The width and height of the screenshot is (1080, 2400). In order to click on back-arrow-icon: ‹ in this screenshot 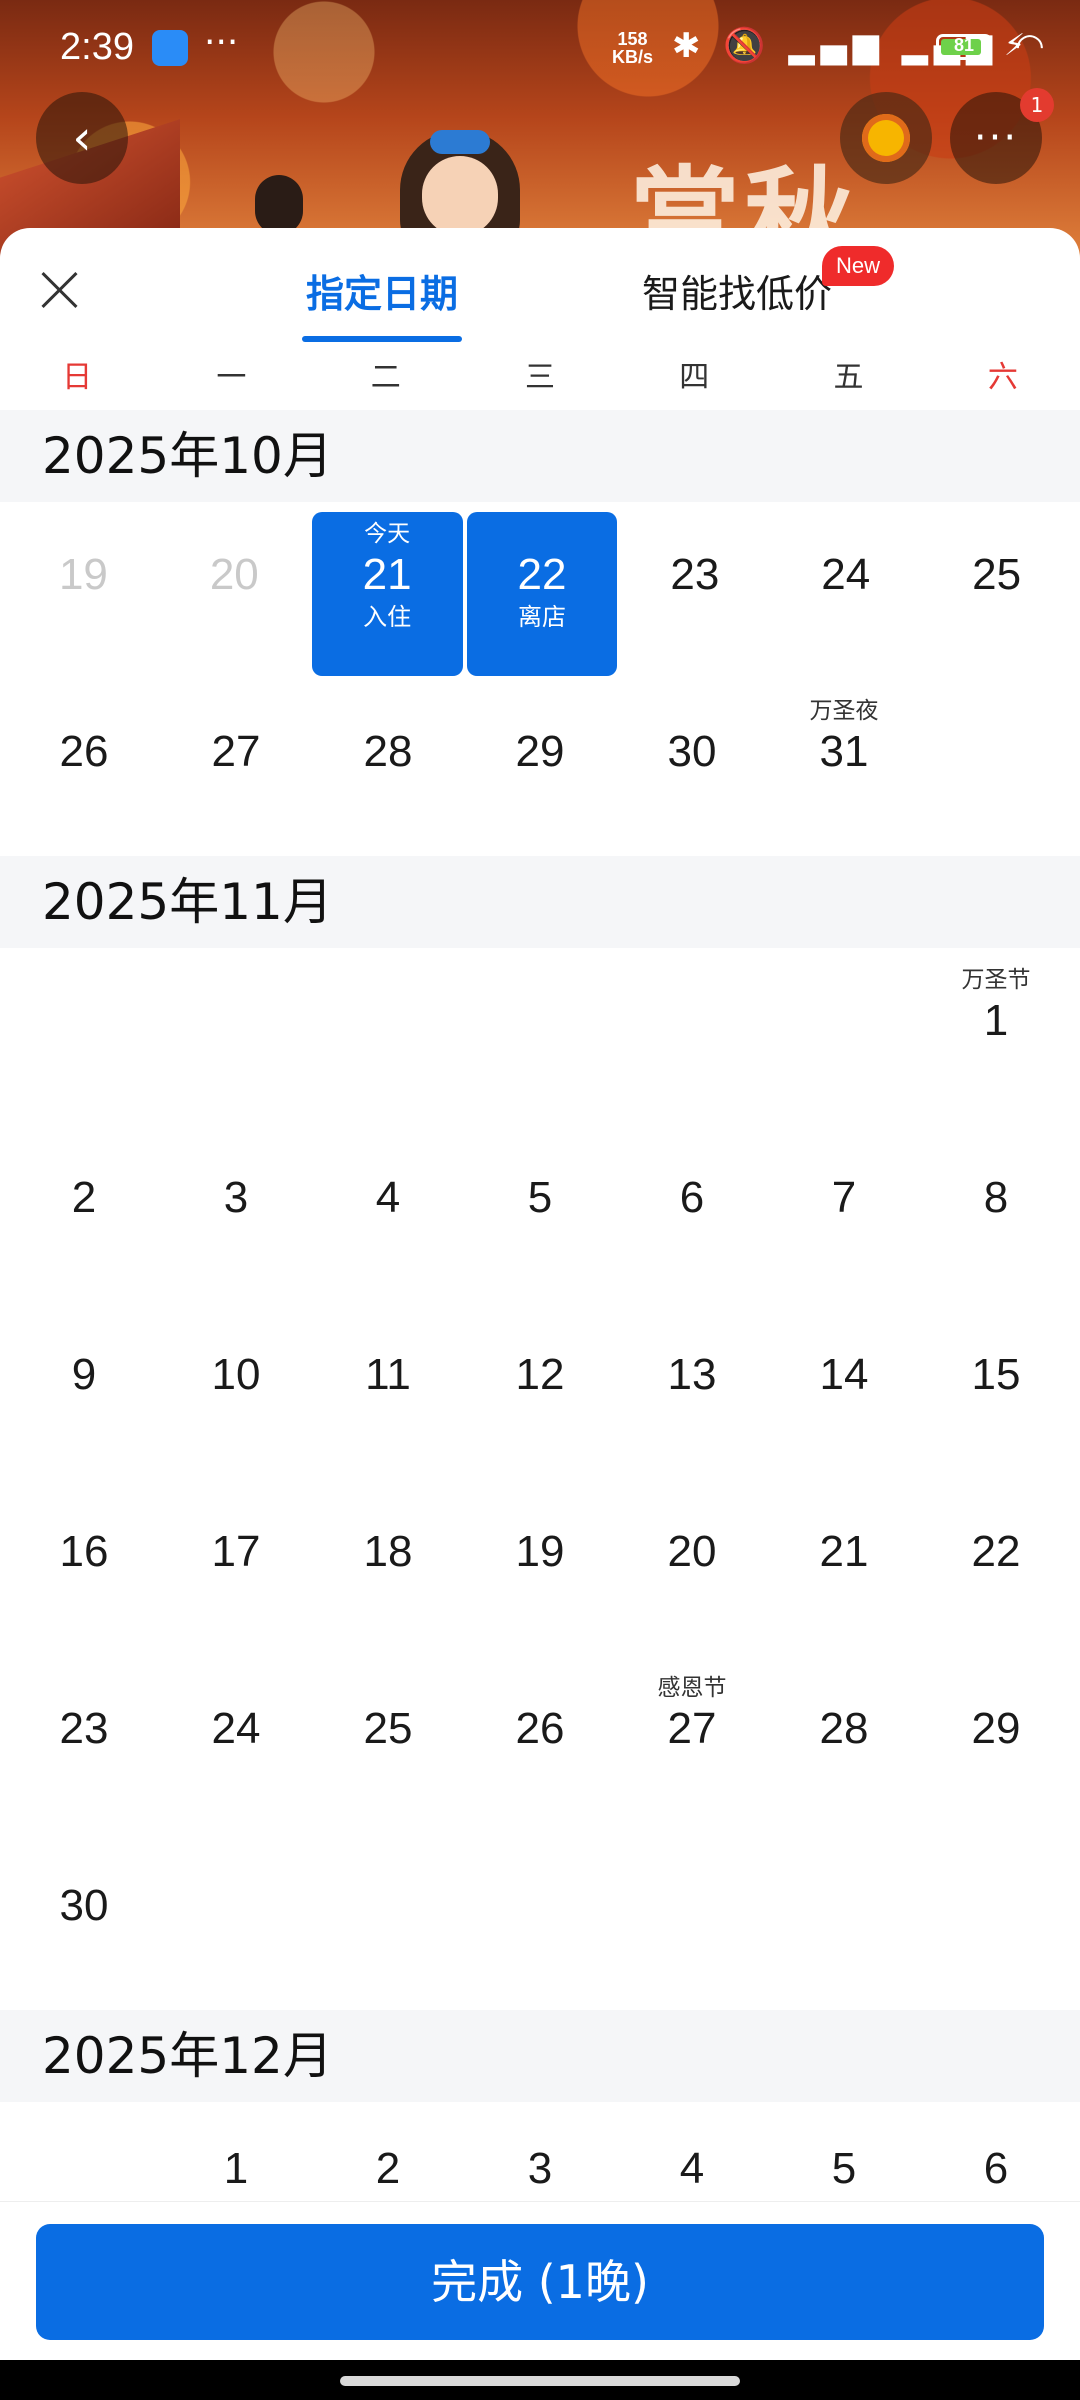, I will do `click(82, 138)`.